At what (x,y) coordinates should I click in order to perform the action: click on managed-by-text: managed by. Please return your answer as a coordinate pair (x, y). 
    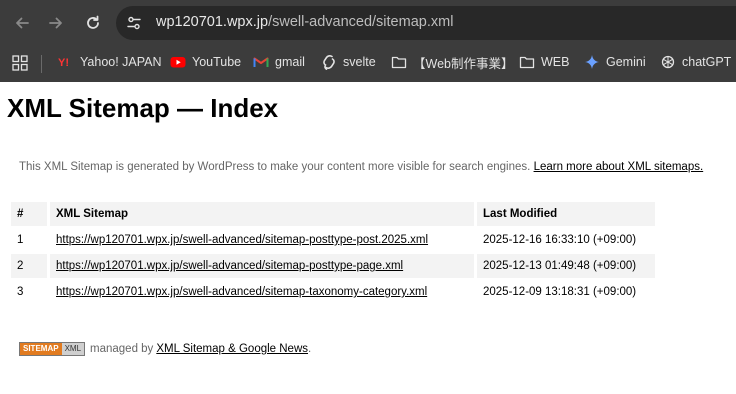
    Looking at the image, I should click on (122, 349).